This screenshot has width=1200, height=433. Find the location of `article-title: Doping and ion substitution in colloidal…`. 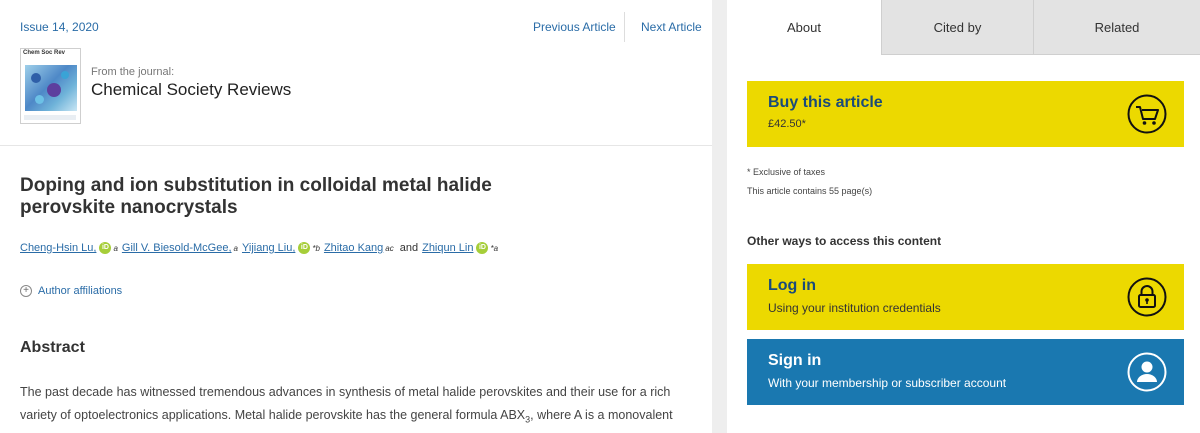

article-title: Doping and ion substitution in colloidal… is located at coordinates (300, 197).